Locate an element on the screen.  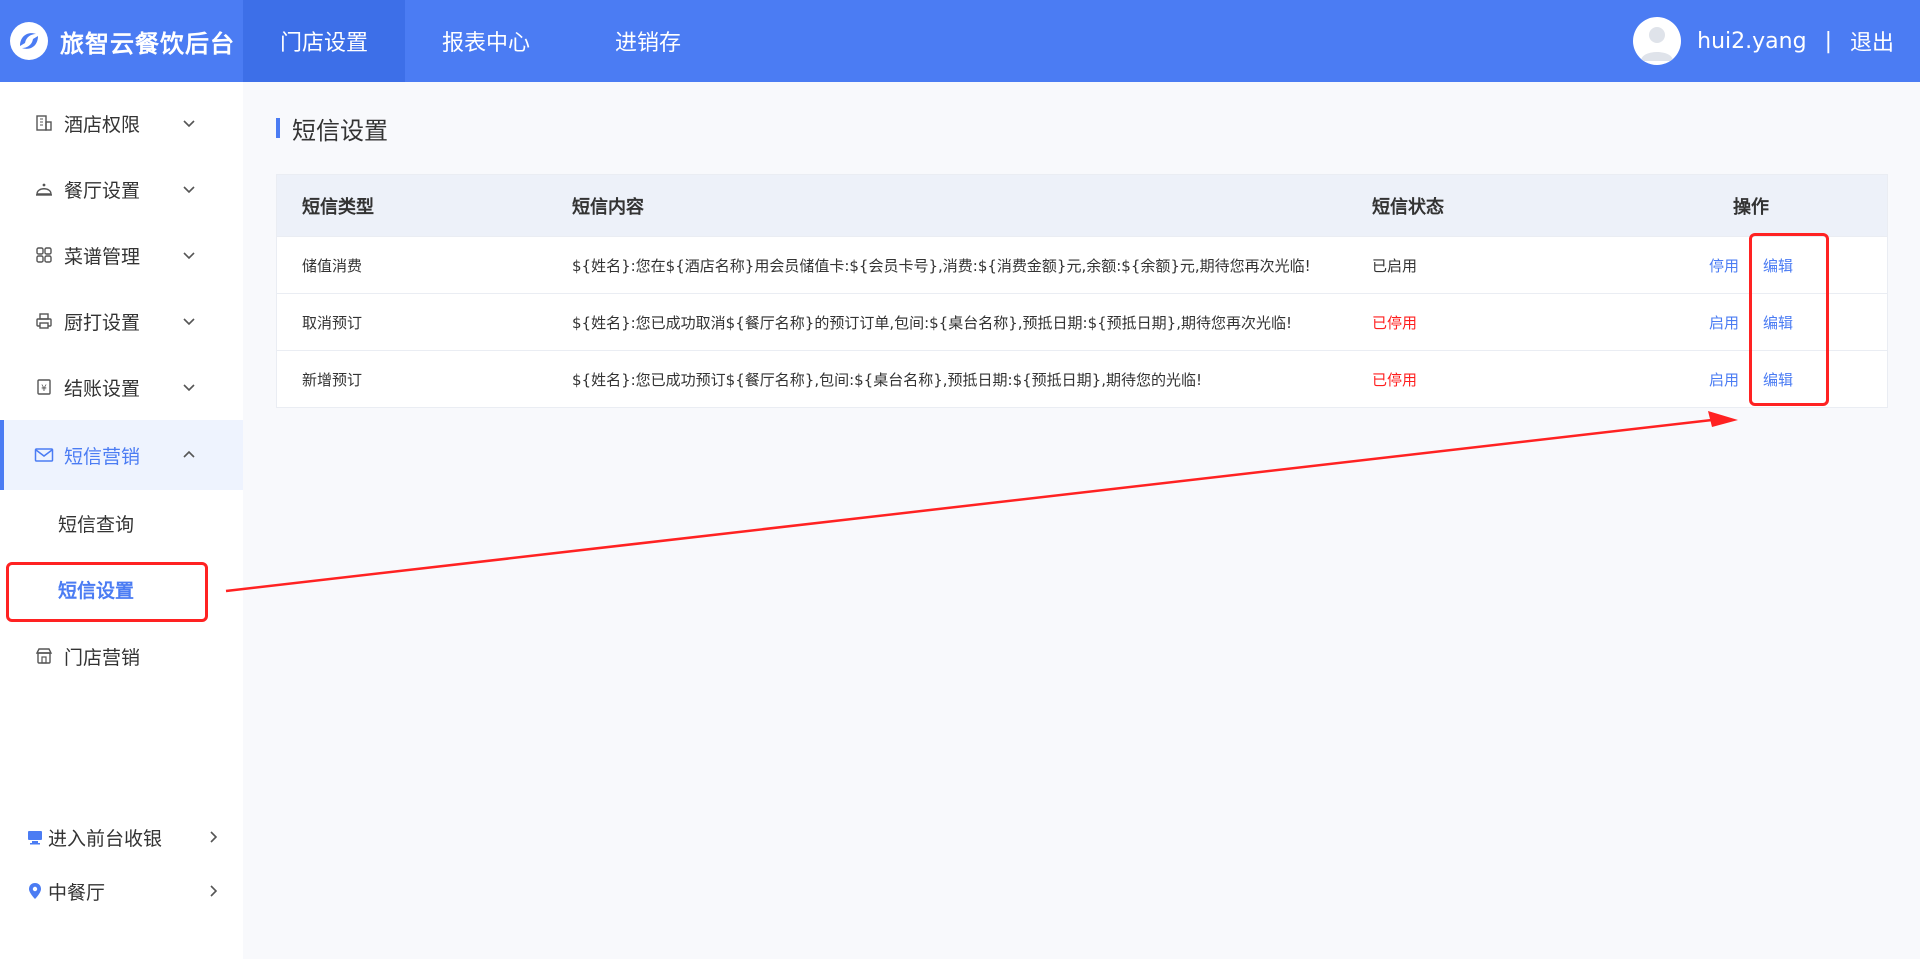
sidebar-item-label: 门店营销 is located at coordinates (102, 657).